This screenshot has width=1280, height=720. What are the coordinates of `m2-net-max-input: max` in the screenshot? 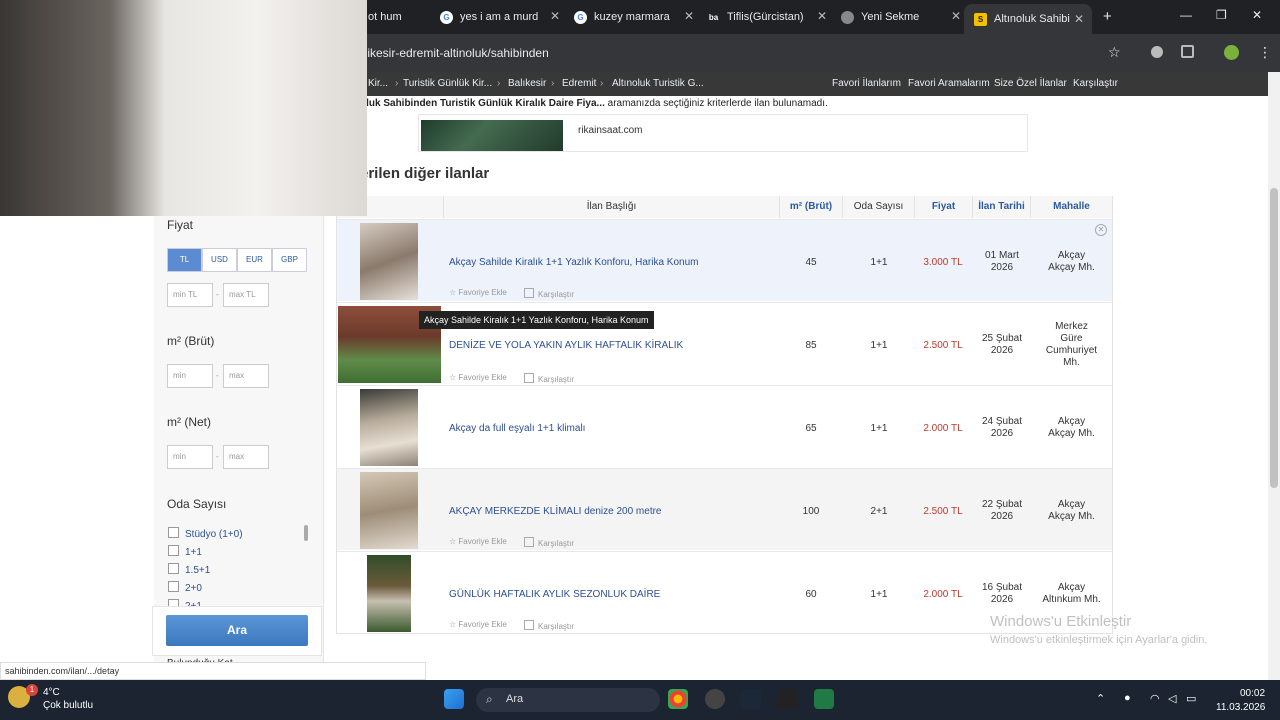 It's located at (246, 457).